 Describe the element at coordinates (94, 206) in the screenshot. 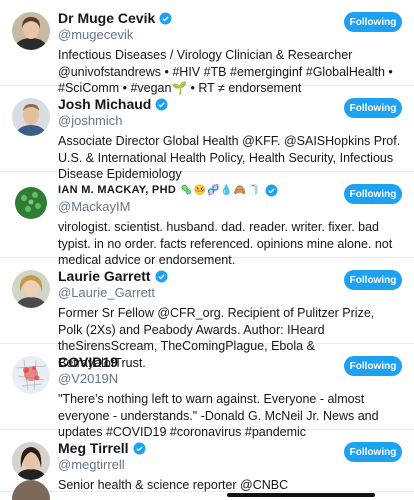

I see `user-handle: @MackayIM` at that location.